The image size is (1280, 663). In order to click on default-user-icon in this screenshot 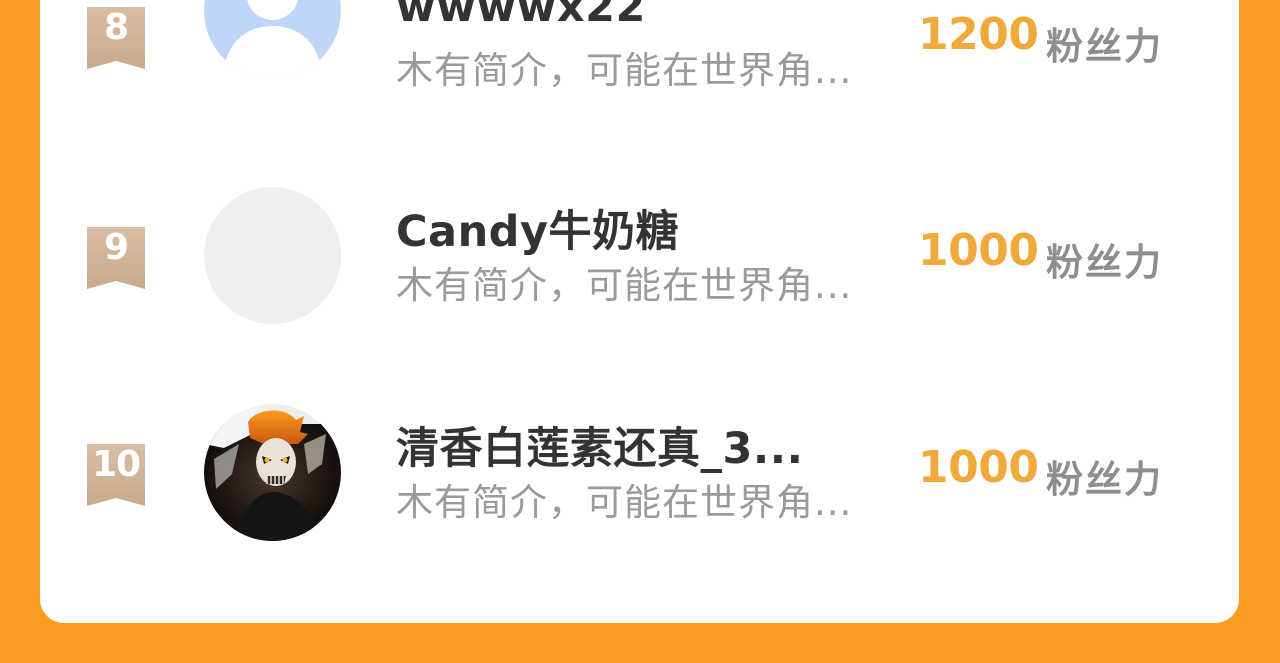, I will do `click(272, 39)`.